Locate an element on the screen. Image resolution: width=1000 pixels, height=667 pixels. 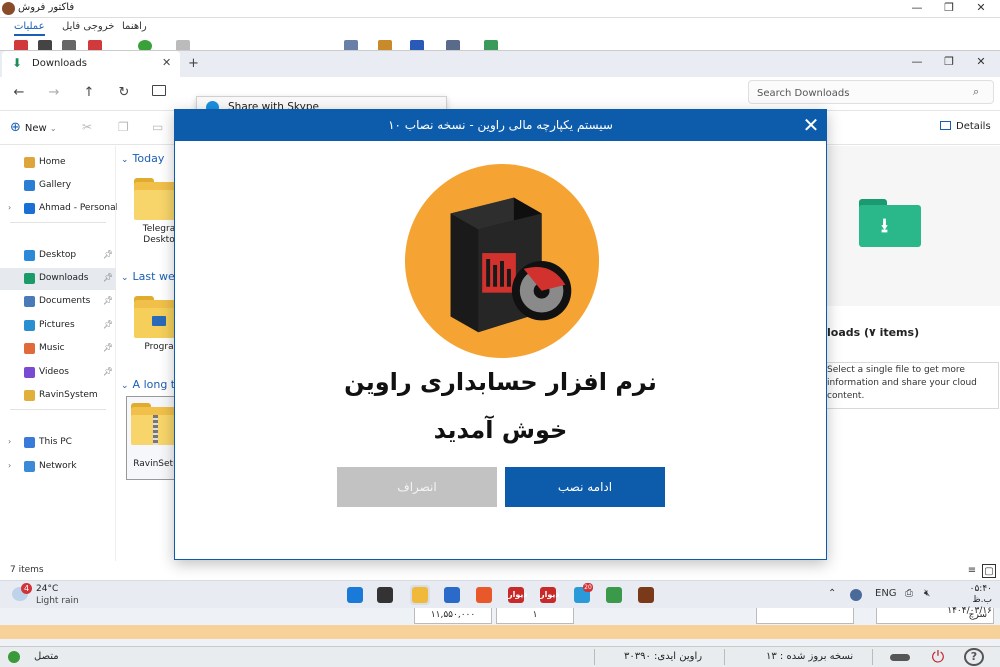
refresh-icon: ↻ is located at coordinates (124, 92).